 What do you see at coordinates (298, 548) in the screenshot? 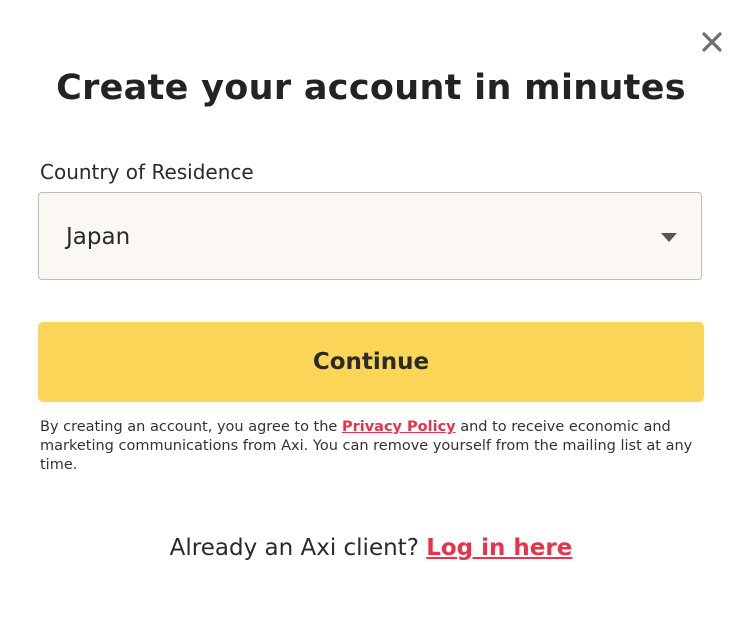
I see `login-prompt-text: Already an Axi client?` at bounding box center [298, 548].